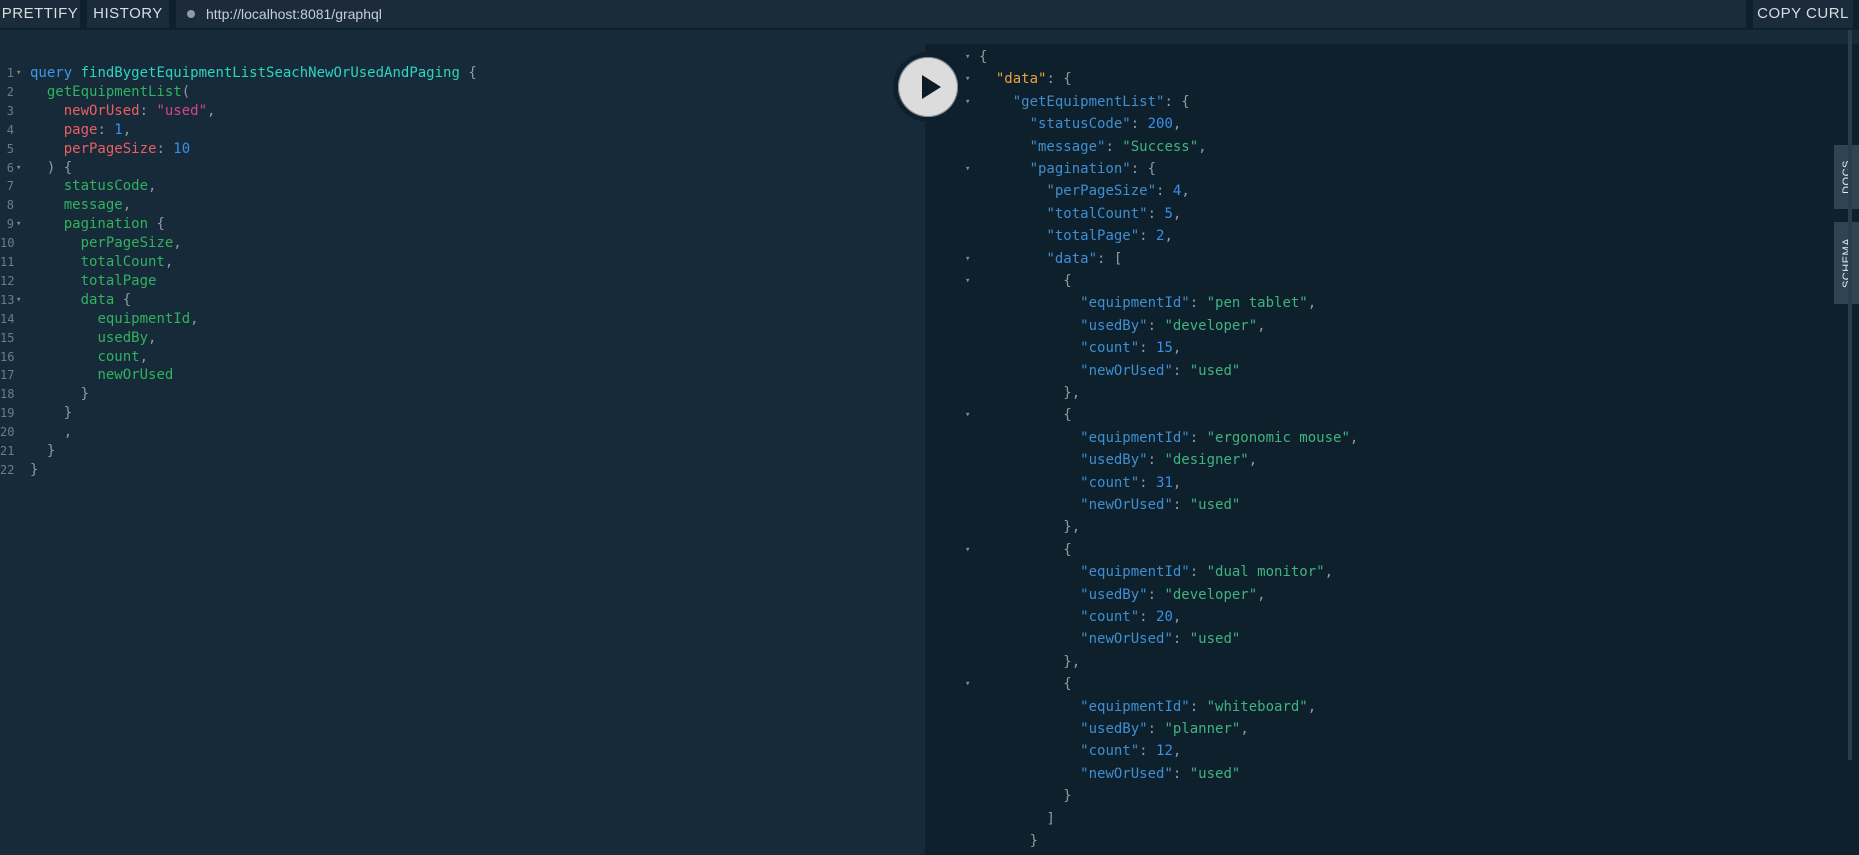 The width and height of the screenshot is (1859, 855). What do you see at coordinates (1050, 818) in the screenshot?
I see `code-token: ]` at bounding box center [1050, 818].